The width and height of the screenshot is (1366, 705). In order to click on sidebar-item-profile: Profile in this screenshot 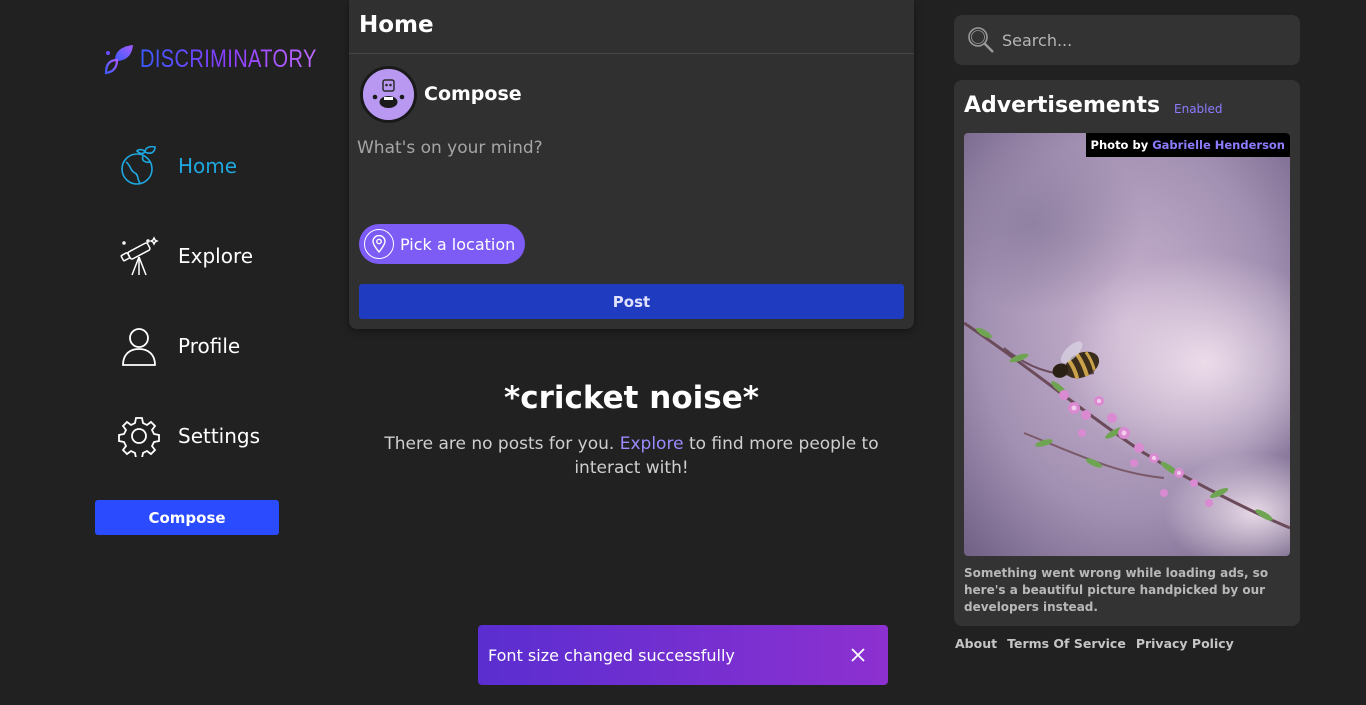, I will do `click(179, 346)`.